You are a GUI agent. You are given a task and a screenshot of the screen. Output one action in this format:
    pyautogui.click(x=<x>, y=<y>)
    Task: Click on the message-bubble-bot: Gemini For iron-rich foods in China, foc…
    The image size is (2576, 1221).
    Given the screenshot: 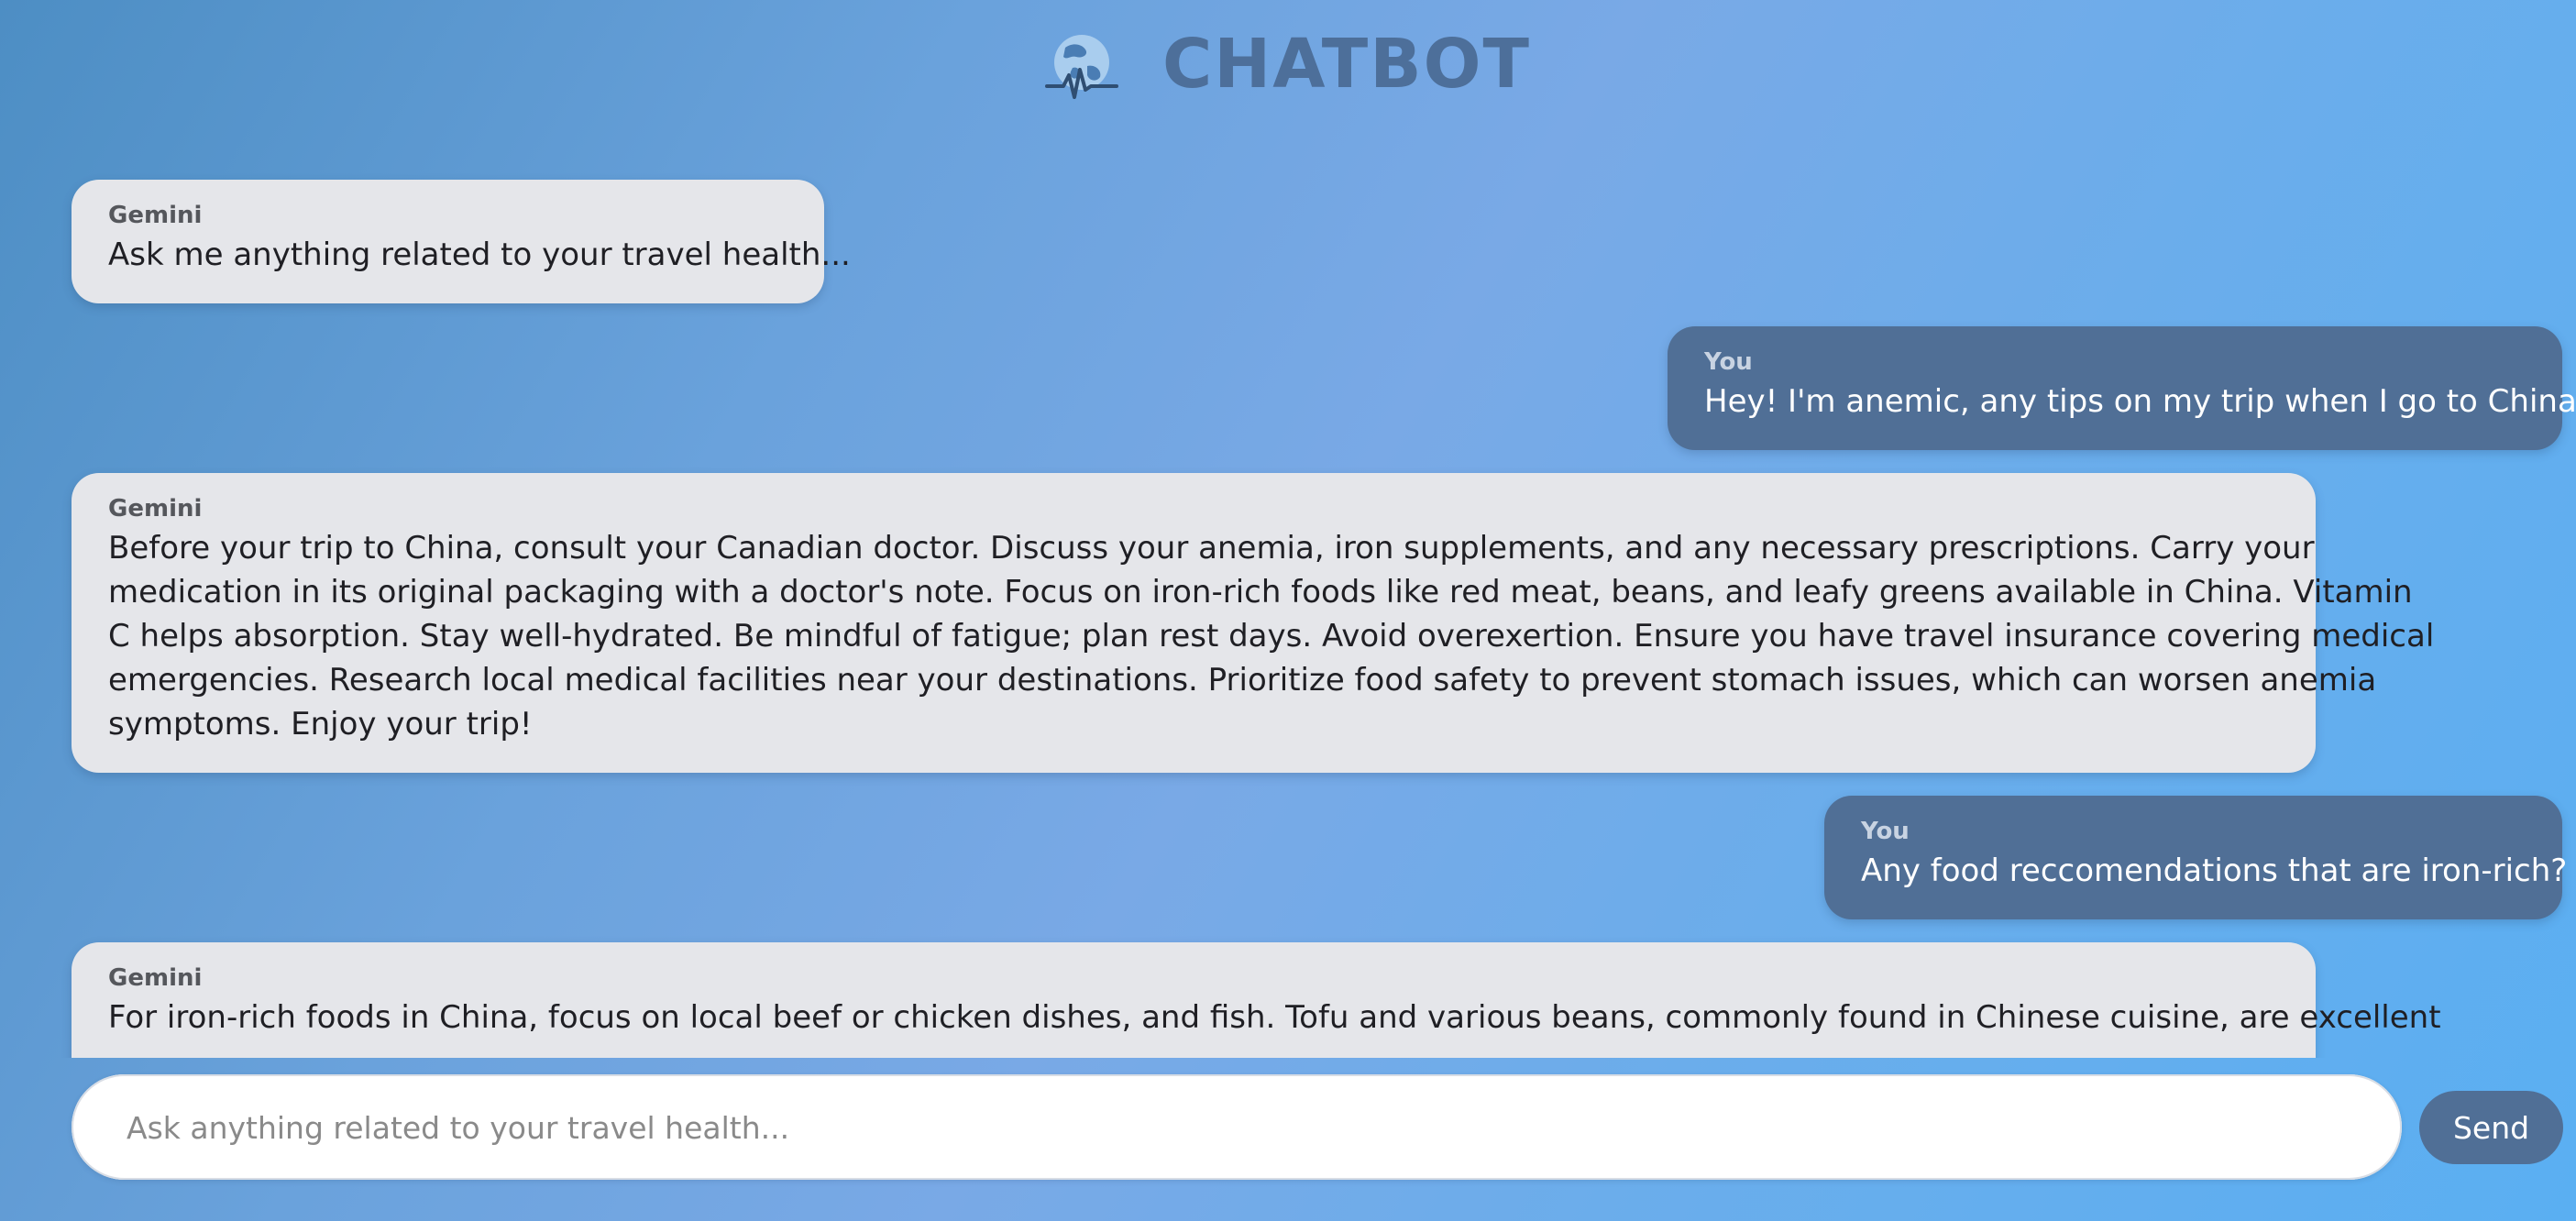 What is the action you would take?
    pyautogui.click(x=1257, y=1000)
    